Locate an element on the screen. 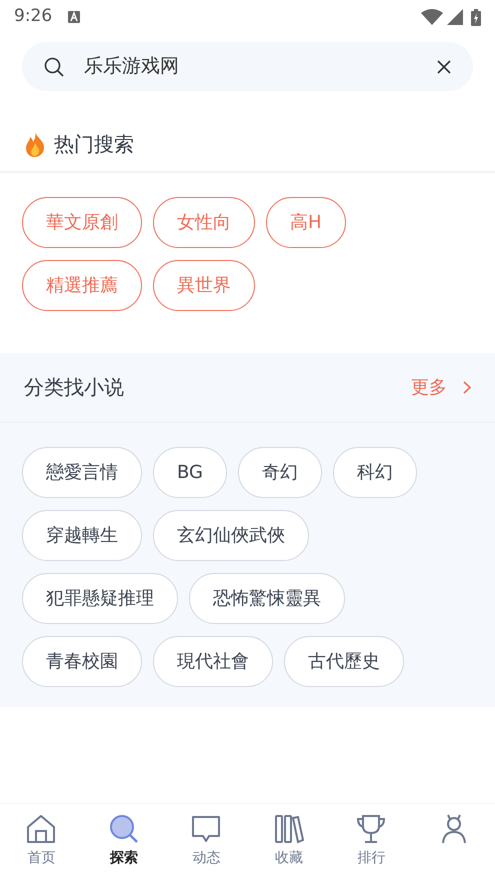 The width and height of the screenshot is (495, 881). books-icon is located at coordinates (289, 829).